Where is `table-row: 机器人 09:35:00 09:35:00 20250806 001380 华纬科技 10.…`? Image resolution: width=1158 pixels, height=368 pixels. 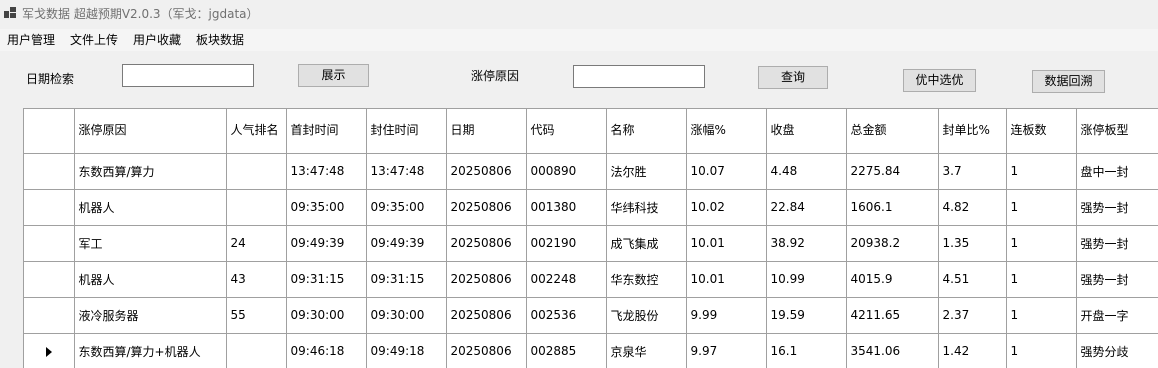 table-row: 机器人 09:35:00 09:35:00 20250806 001380 华纬科技 10.… is located at coordinates (591, 207).